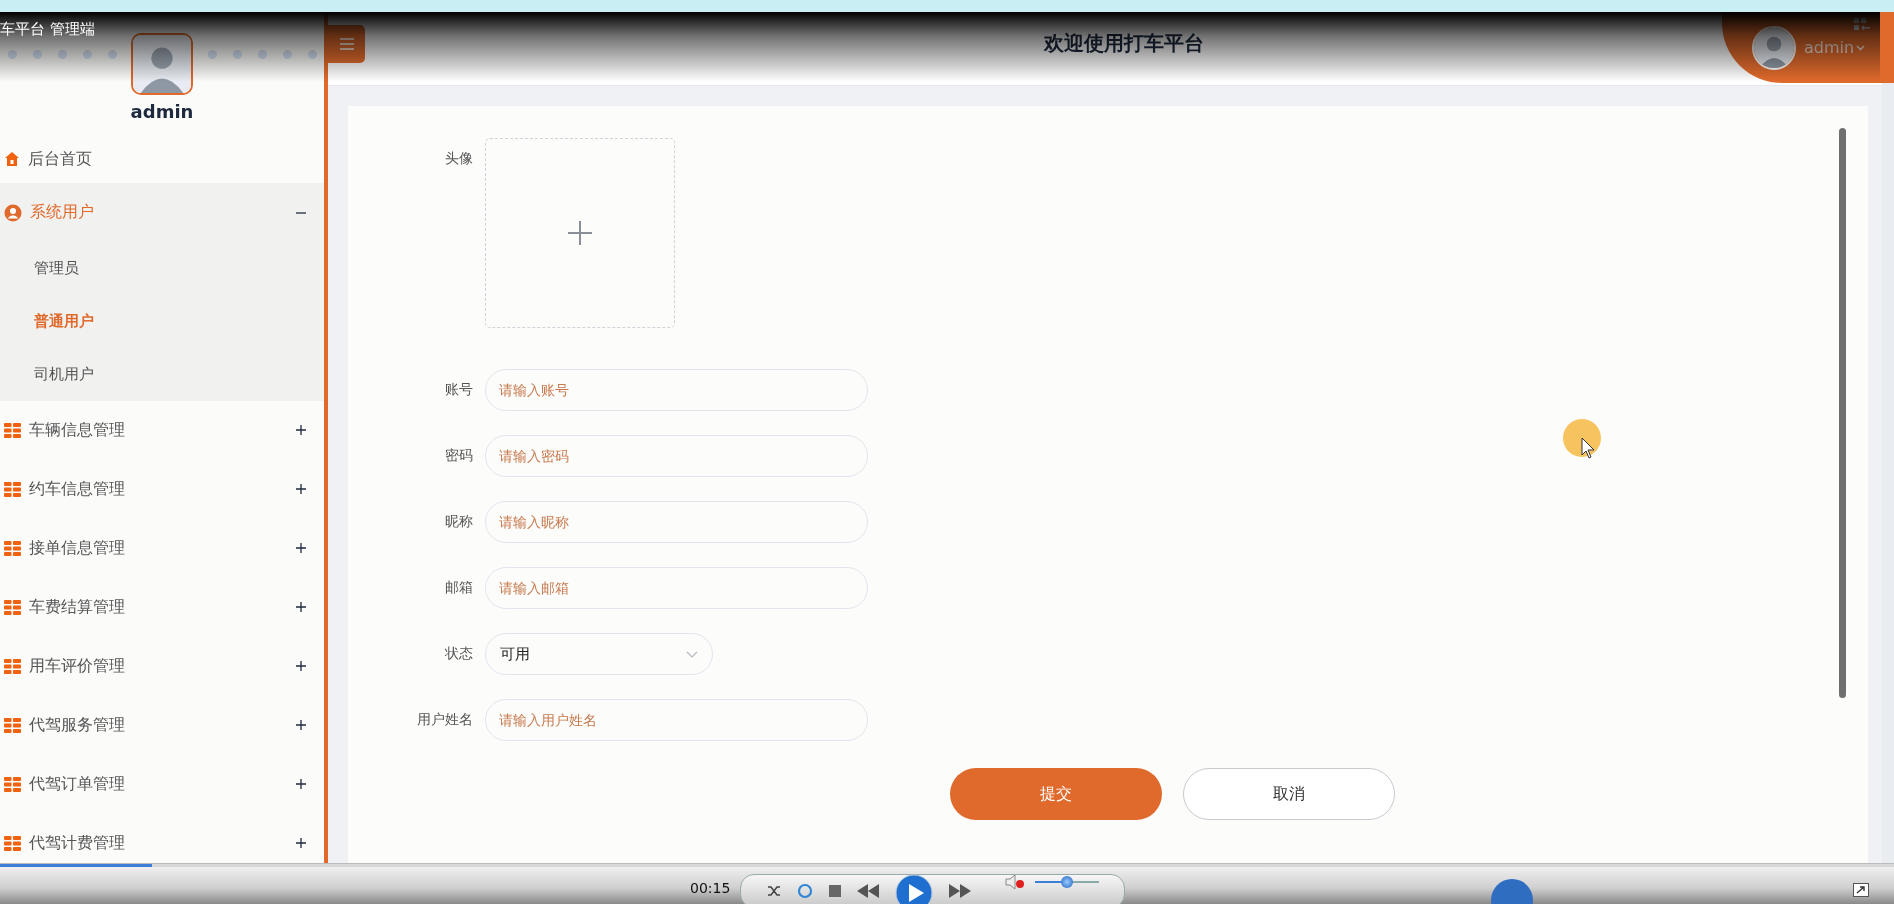 The image size is (1894, 904). Describe the element at coordinates (676, 720) in the screenshot. I see `input-field: 请输入用户姓名` at that location.